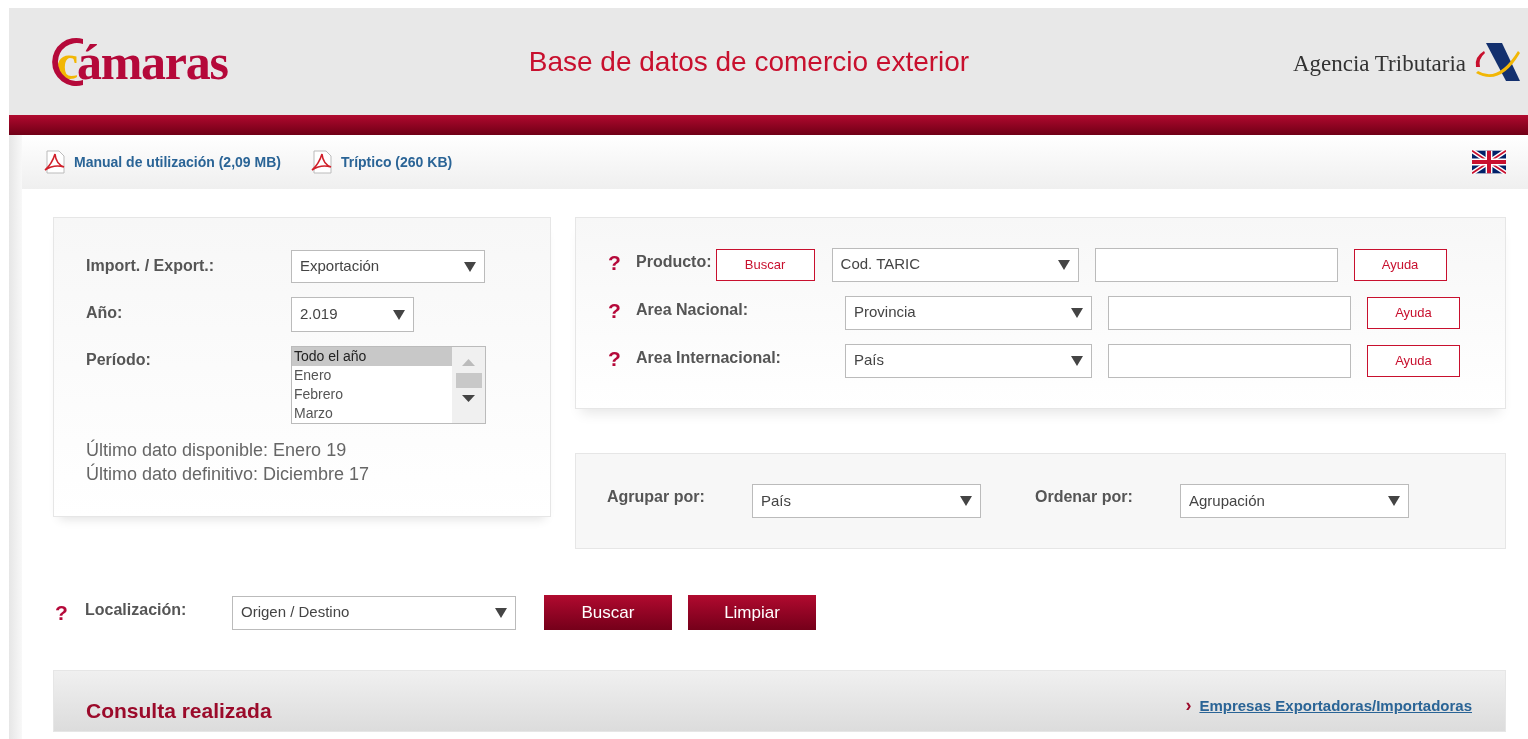 The width and height of the screenshot is (1528, 739). What do you see at coordinates (468, 398) in the screenshot?
I see `scroll-down-icon` at bounding box center [468, 398].